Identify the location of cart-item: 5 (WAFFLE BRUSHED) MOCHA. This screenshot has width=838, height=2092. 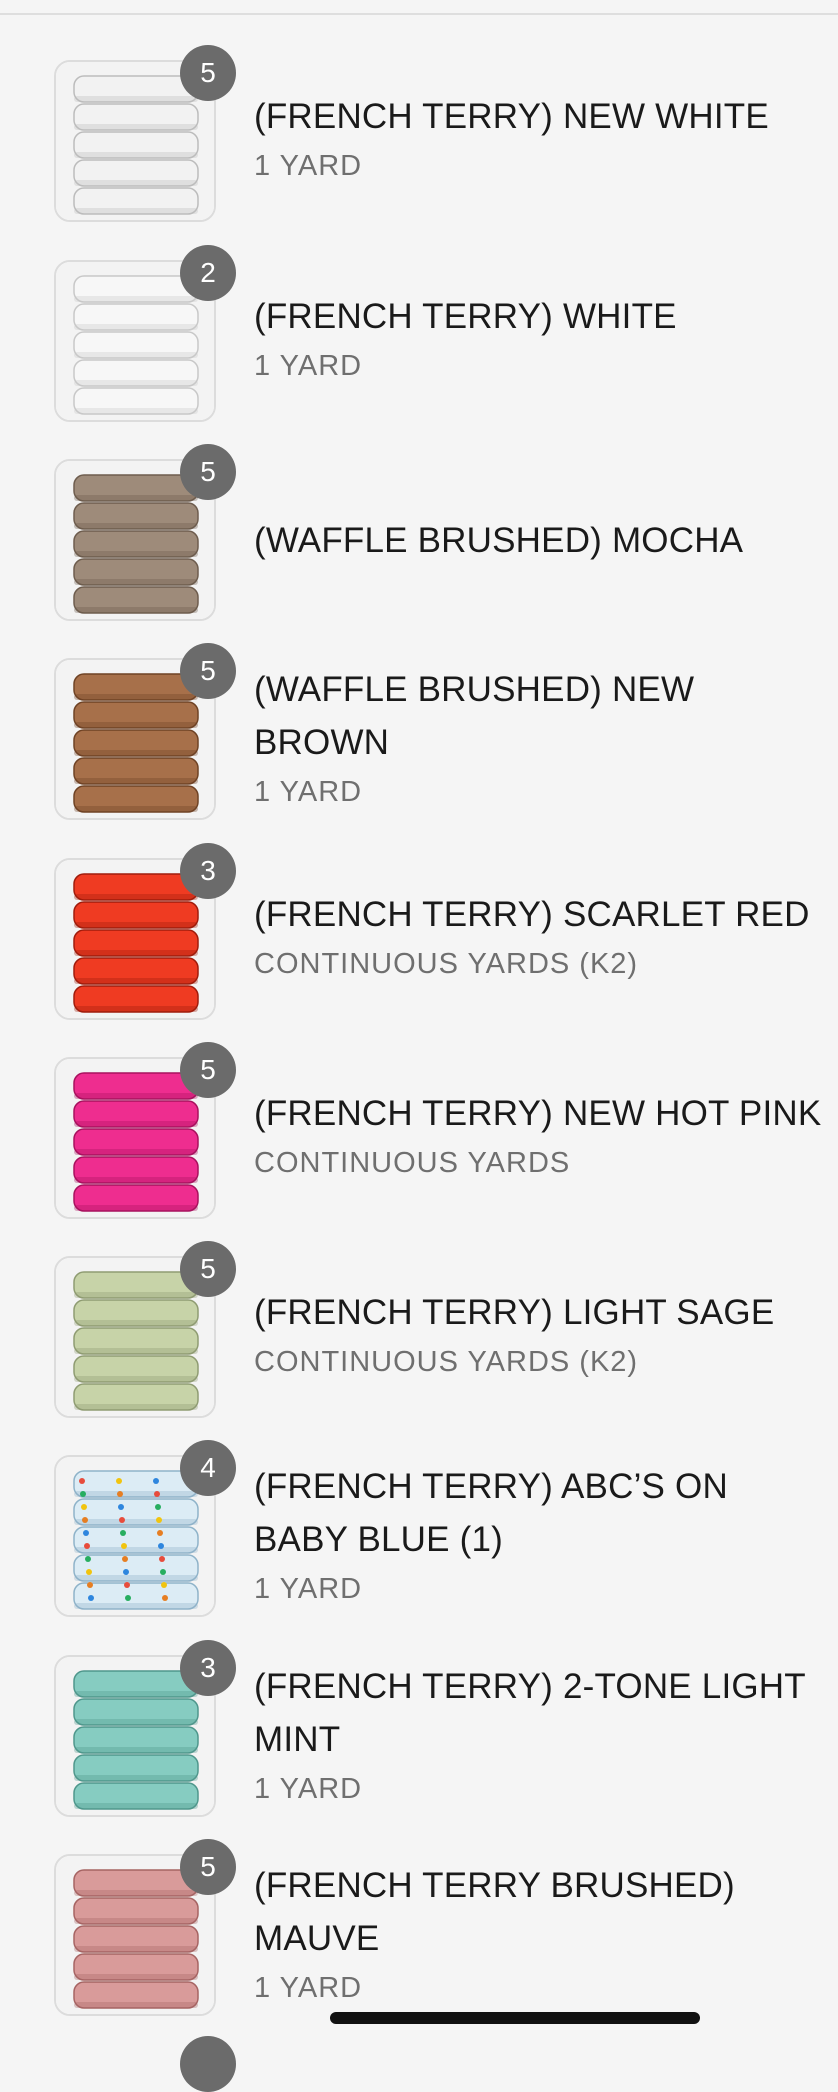
(419, 534).